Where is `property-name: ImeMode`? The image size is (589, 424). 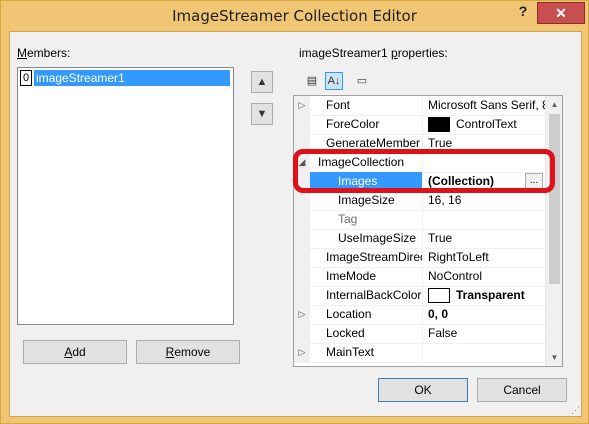 property-name: ImeMode is located at coordinates (366, 276).